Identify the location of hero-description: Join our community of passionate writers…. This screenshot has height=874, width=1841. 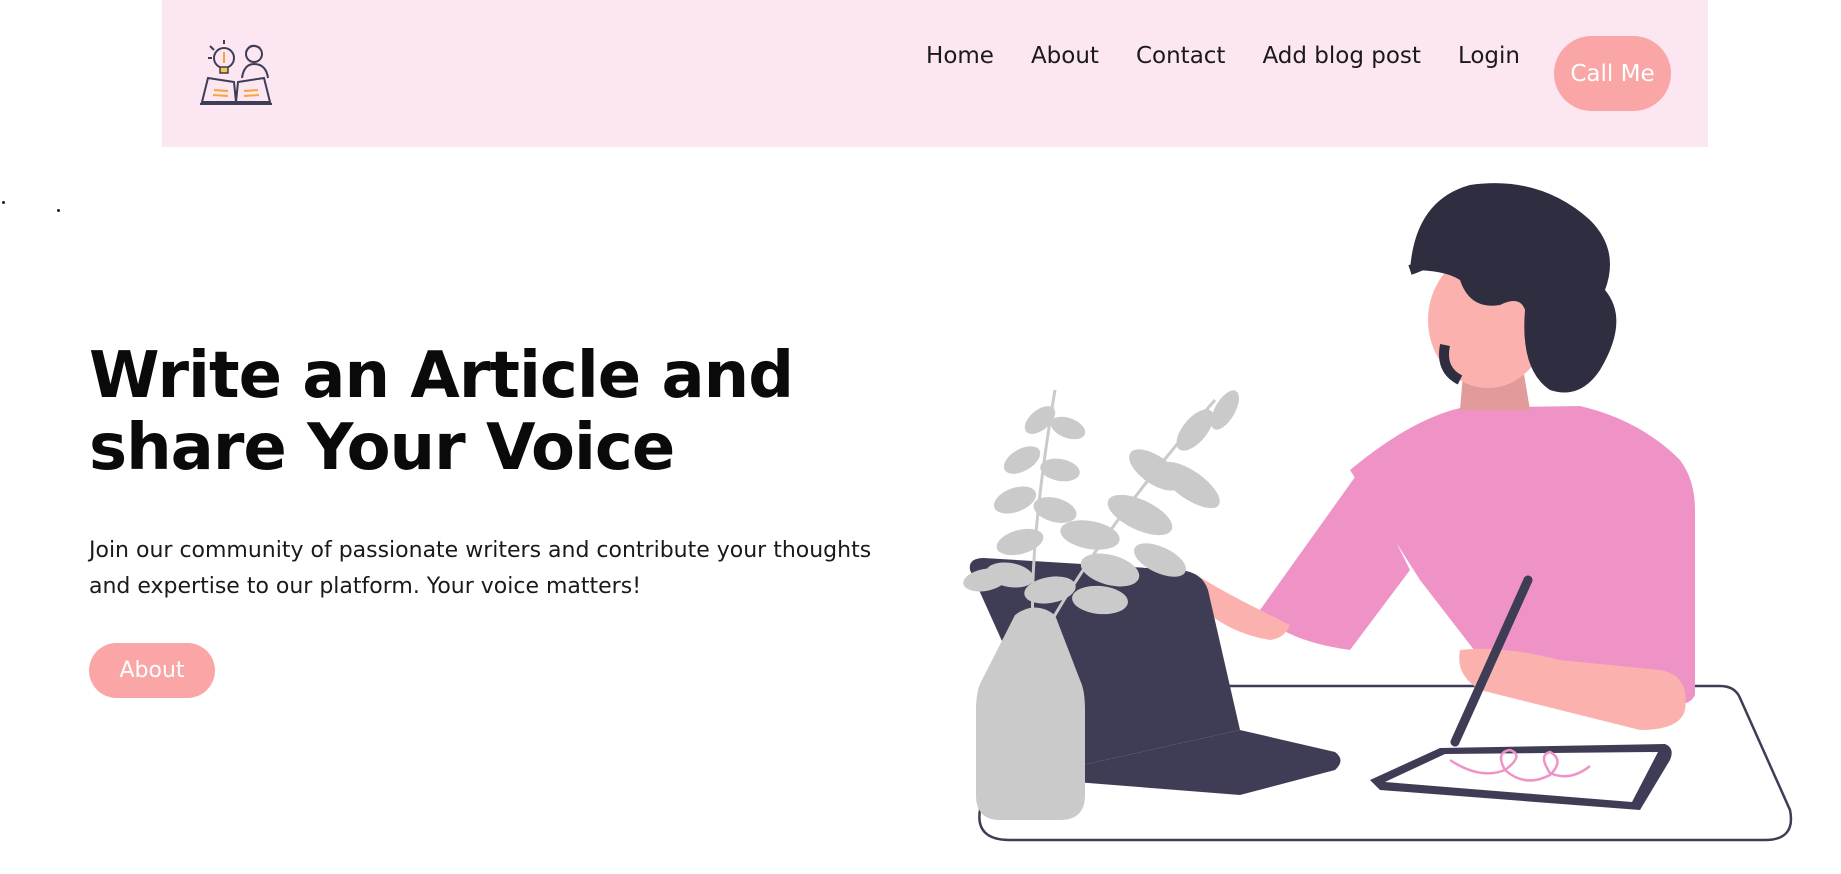
(480, 568).